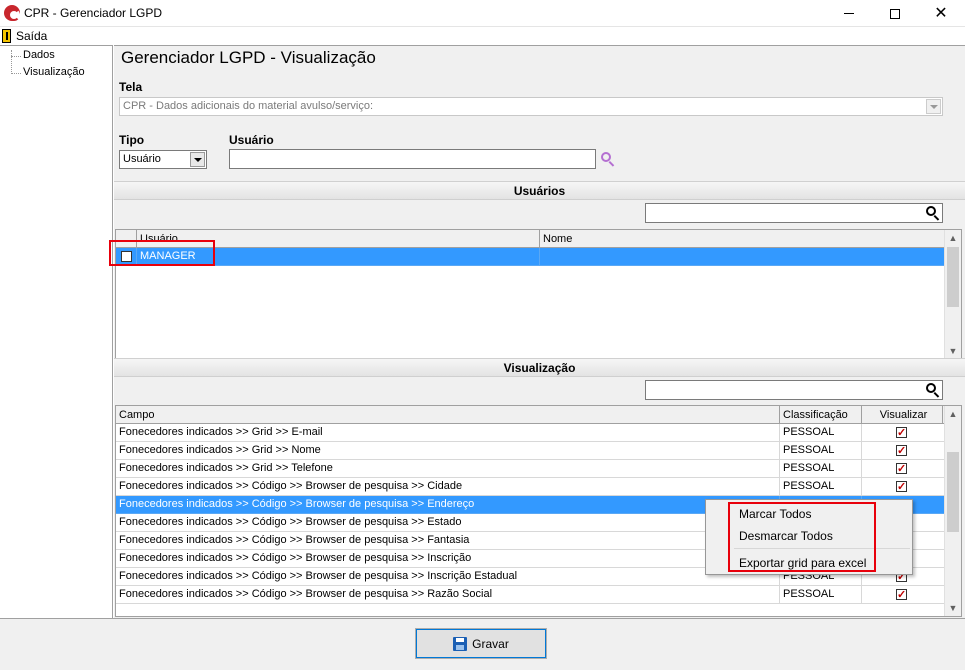  What do you see at coordinates (902, 415) in the screenshot?
I see `column-header-visualizar: Visualizar` at bounding box center [902, 415].